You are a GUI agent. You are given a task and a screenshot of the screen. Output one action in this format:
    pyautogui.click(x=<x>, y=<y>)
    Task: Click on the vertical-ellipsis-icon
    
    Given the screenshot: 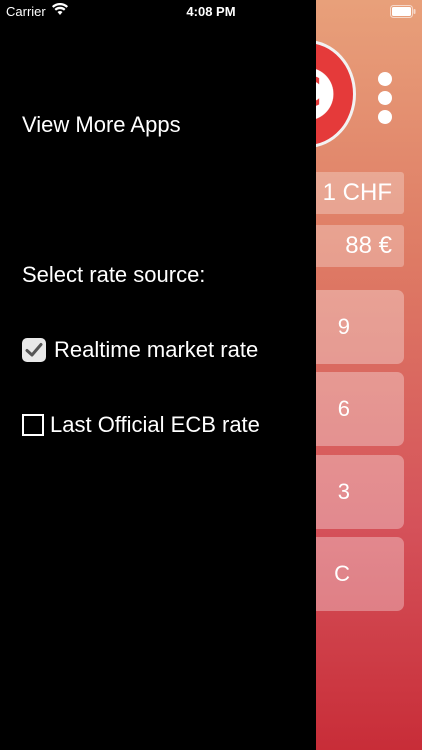 What is the action you would take?
    pyautogui.click(x=385, y=98)
    